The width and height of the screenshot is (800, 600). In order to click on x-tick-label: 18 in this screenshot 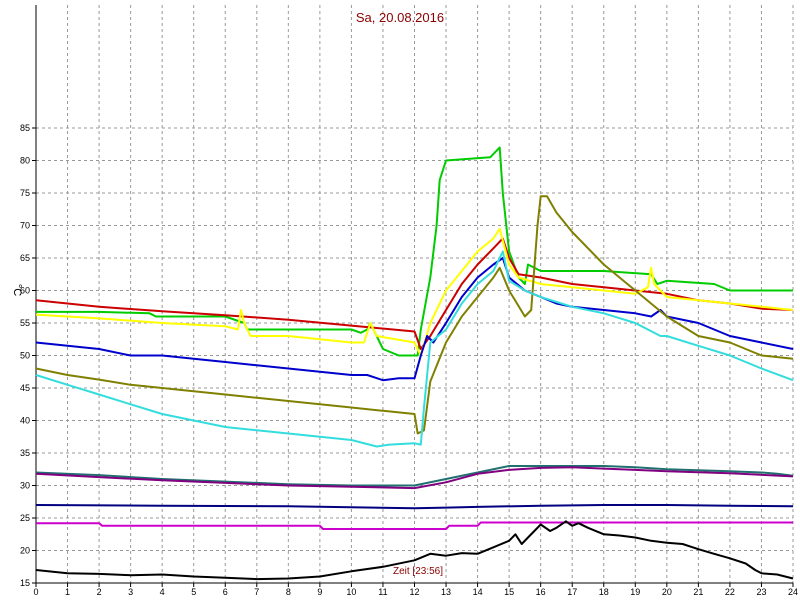, I will do `click(604, 592)`.